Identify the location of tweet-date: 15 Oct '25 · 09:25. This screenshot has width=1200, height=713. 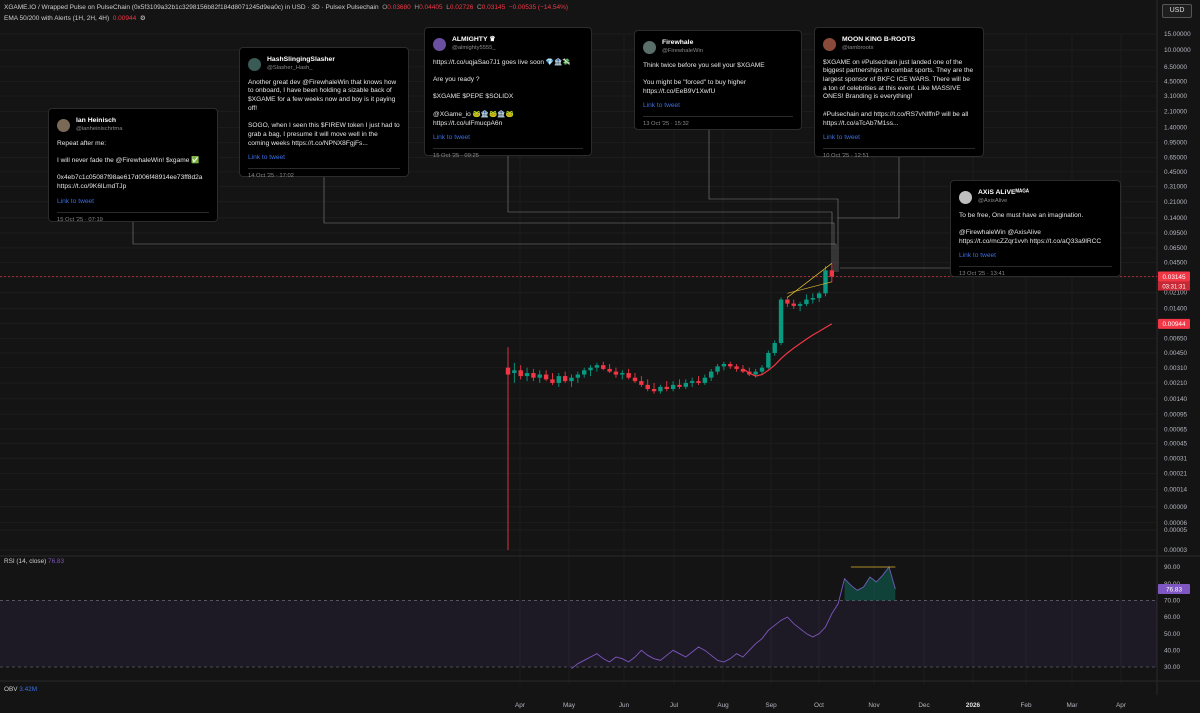
(508, 154).